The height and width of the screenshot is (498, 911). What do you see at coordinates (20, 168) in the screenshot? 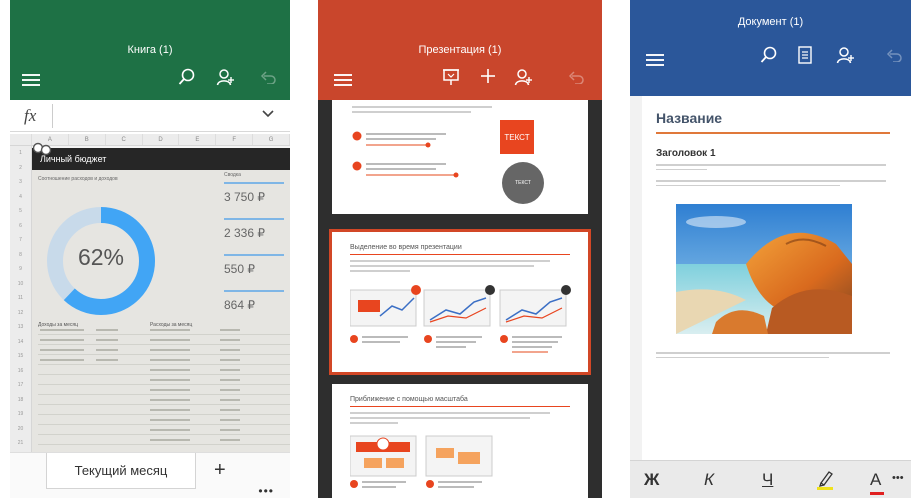
I see `row-header: 2` at bounding box center [20, 168].